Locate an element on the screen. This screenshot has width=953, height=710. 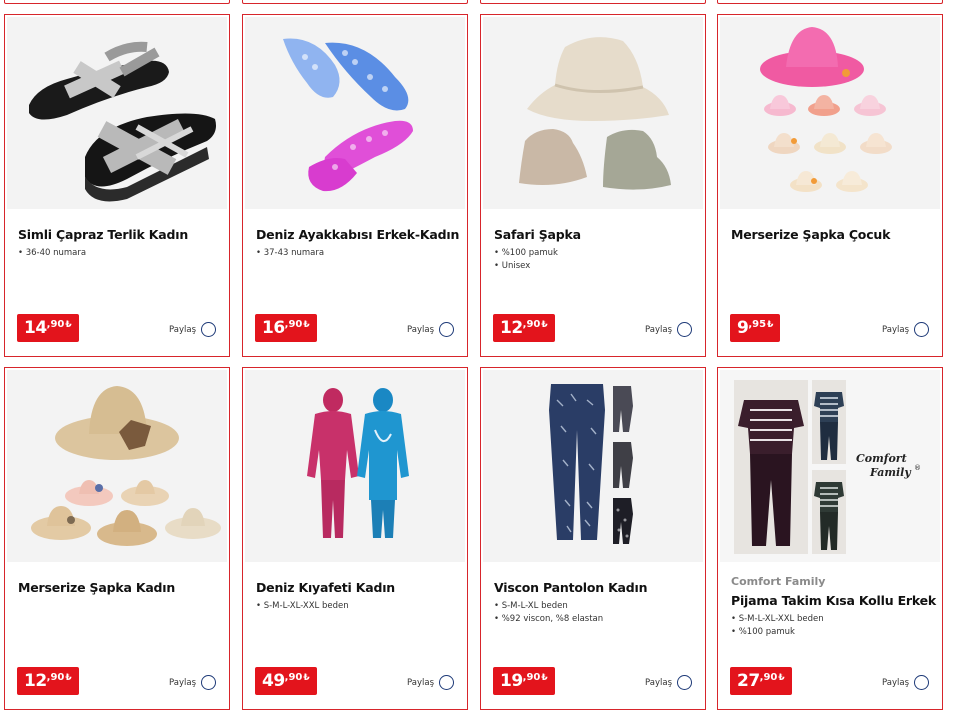
price-badge: 14 ,90 ₺ is located at coordinates (48, 328).